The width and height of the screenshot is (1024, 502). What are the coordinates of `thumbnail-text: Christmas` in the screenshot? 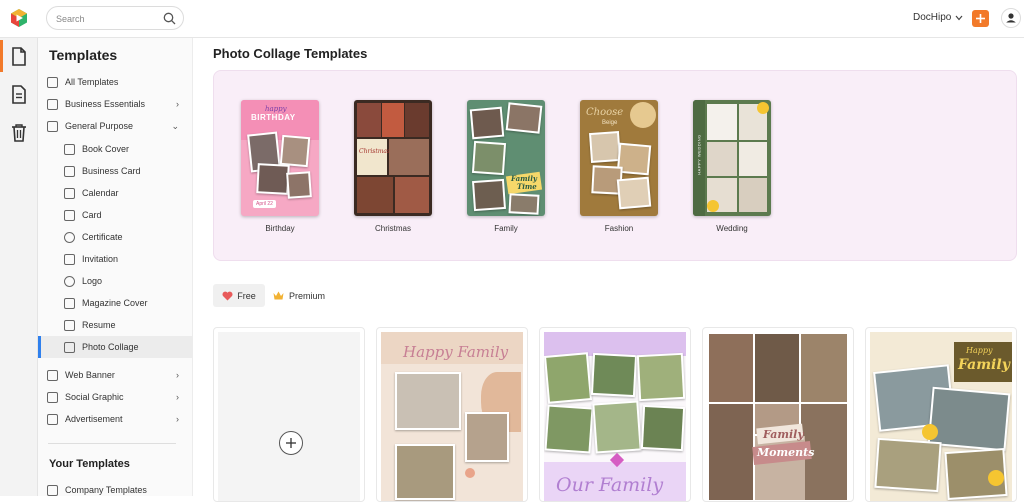 It's located at (375, 151).